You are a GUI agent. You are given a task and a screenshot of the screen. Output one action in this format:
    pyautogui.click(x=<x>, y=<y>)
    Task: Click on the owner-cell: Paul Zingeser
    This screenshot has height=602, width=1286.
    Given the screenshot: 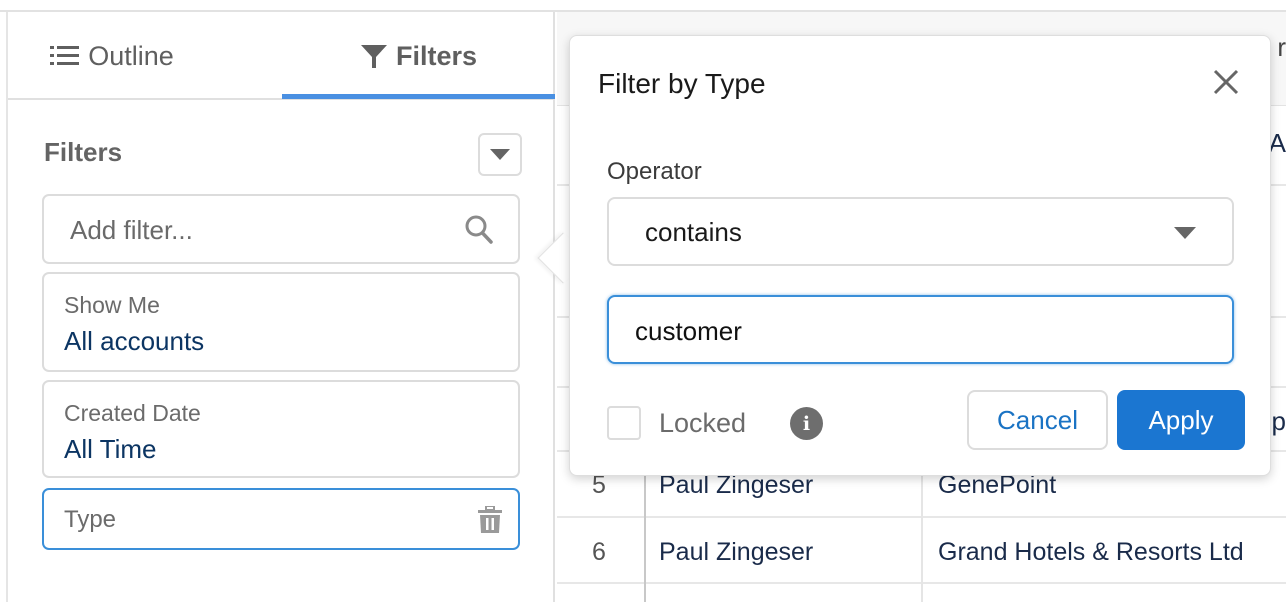 What is the action you would take?
    pyautogui.click(x=736, y=552)
    